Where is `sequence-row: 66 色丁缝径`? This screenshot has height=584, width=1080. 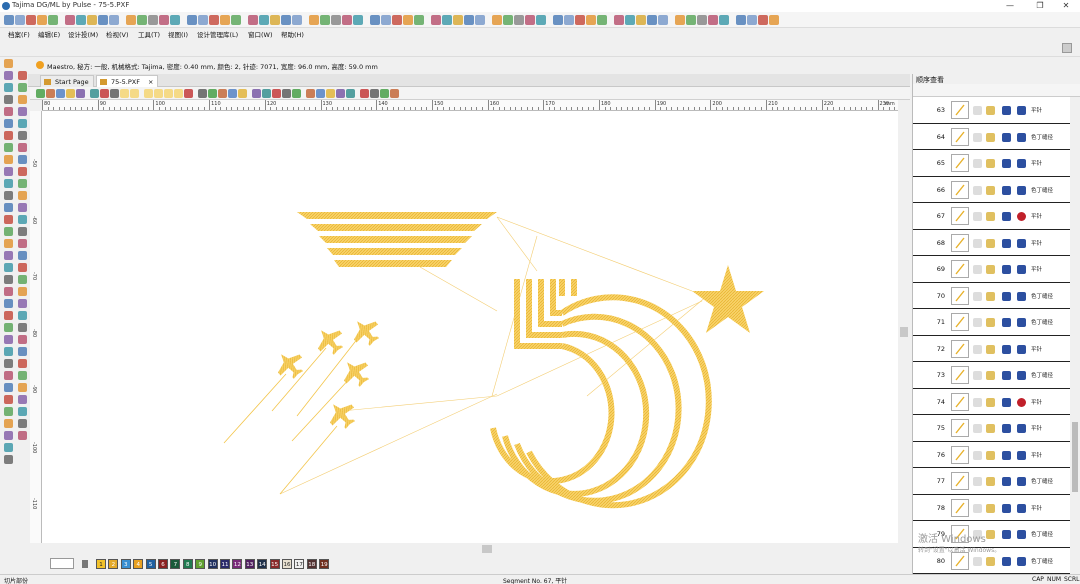 sequence-row: 66 色丁缝径 is located at coordinates (992, 189).